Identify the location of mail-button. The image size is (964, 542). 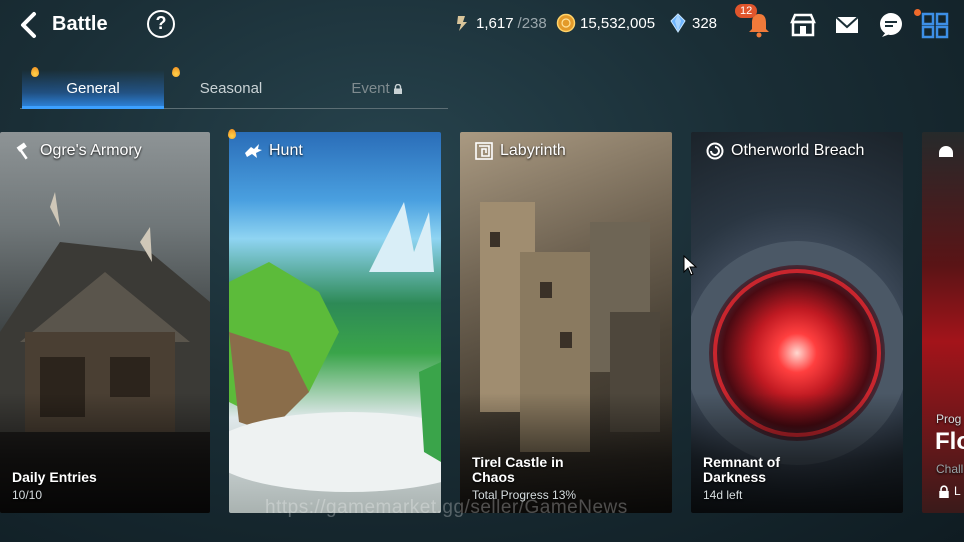
(847, 25).